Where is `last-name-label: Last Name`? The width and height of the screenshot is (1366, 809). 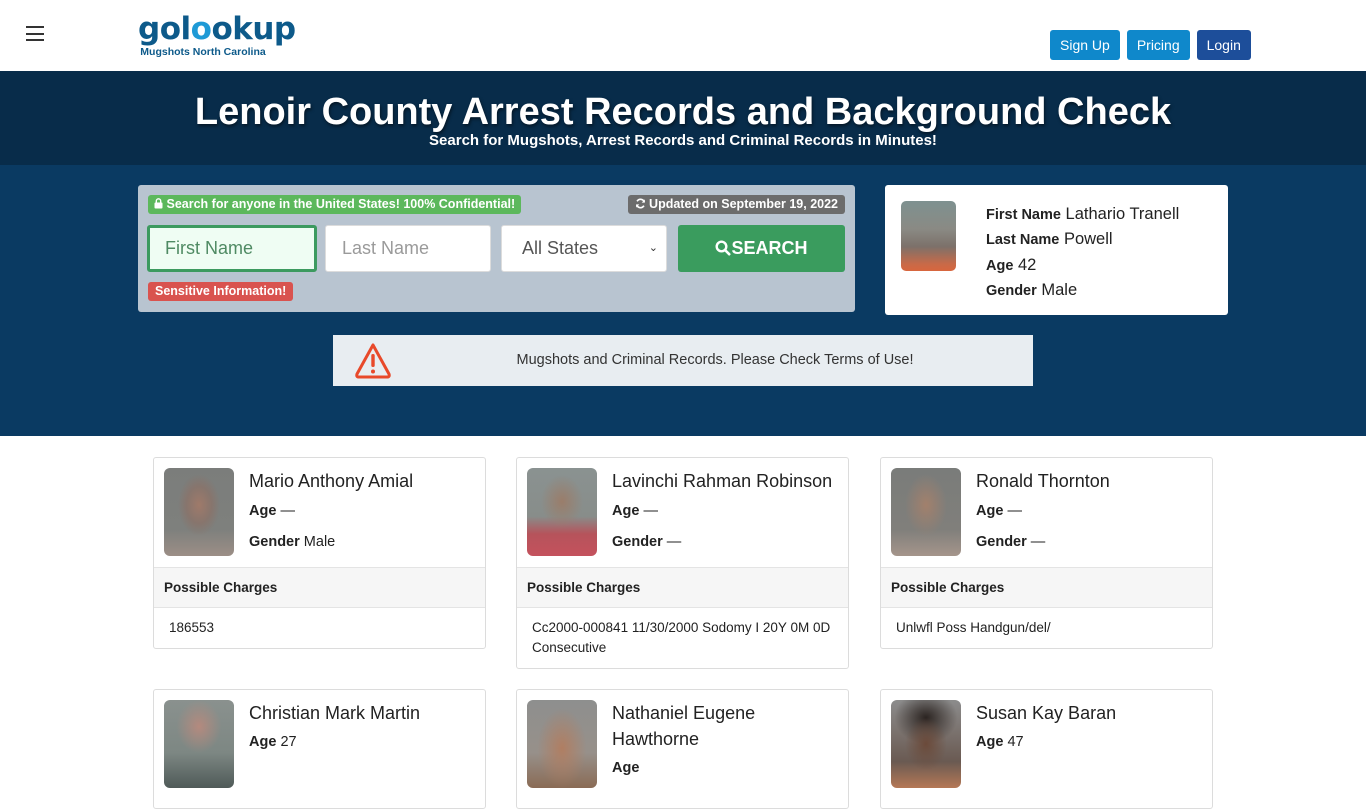 last-name-label: Last Name is located at coordinates (1023, 240).